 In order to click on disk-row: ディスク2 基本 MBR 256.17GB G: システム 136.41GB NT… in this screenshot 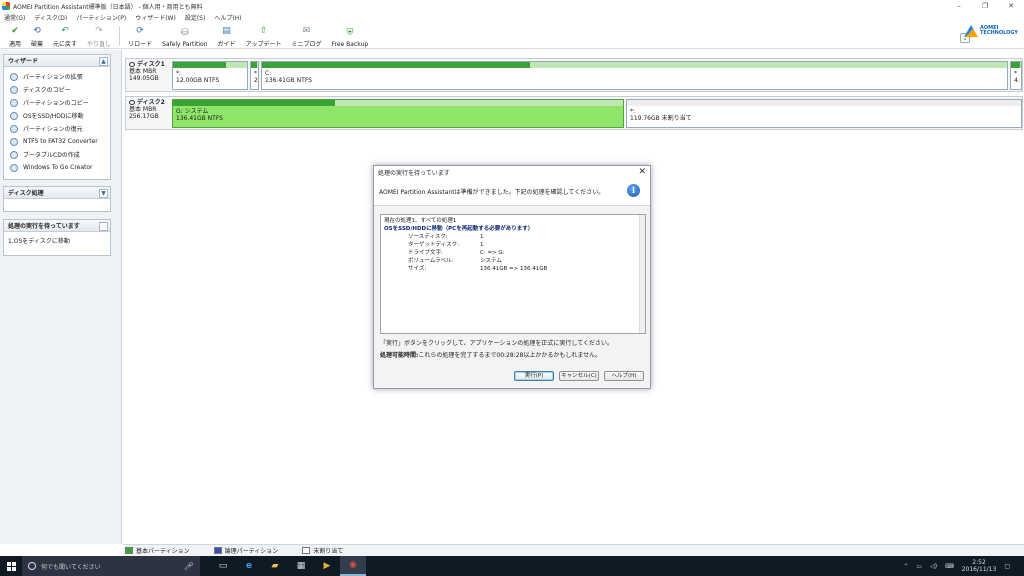, I will do `click(574, 113)`.